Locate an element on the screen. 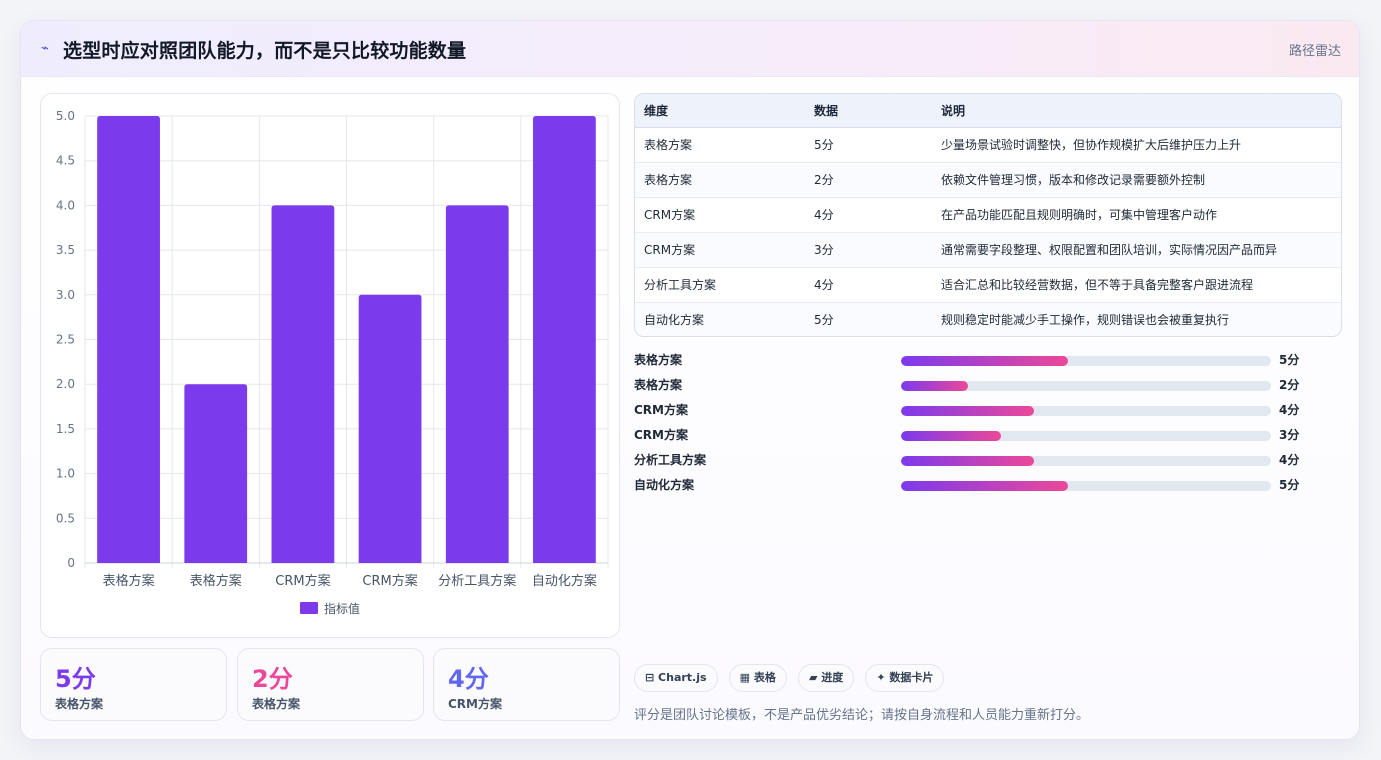  column-header: 说明 is located at coordinates (1136, 111).